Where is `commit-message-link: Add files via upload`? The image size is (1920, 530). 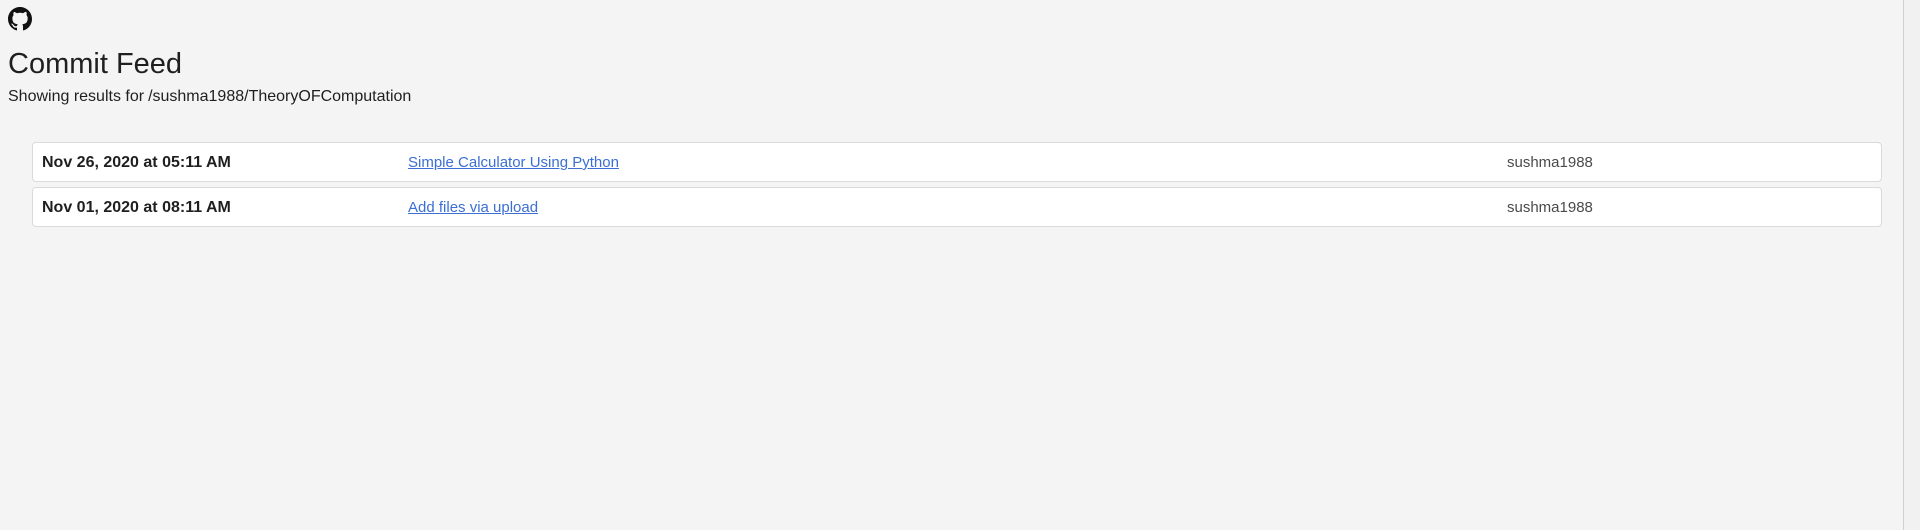 commit-message-link: Add files via upload is located at coordinates (473, 207).